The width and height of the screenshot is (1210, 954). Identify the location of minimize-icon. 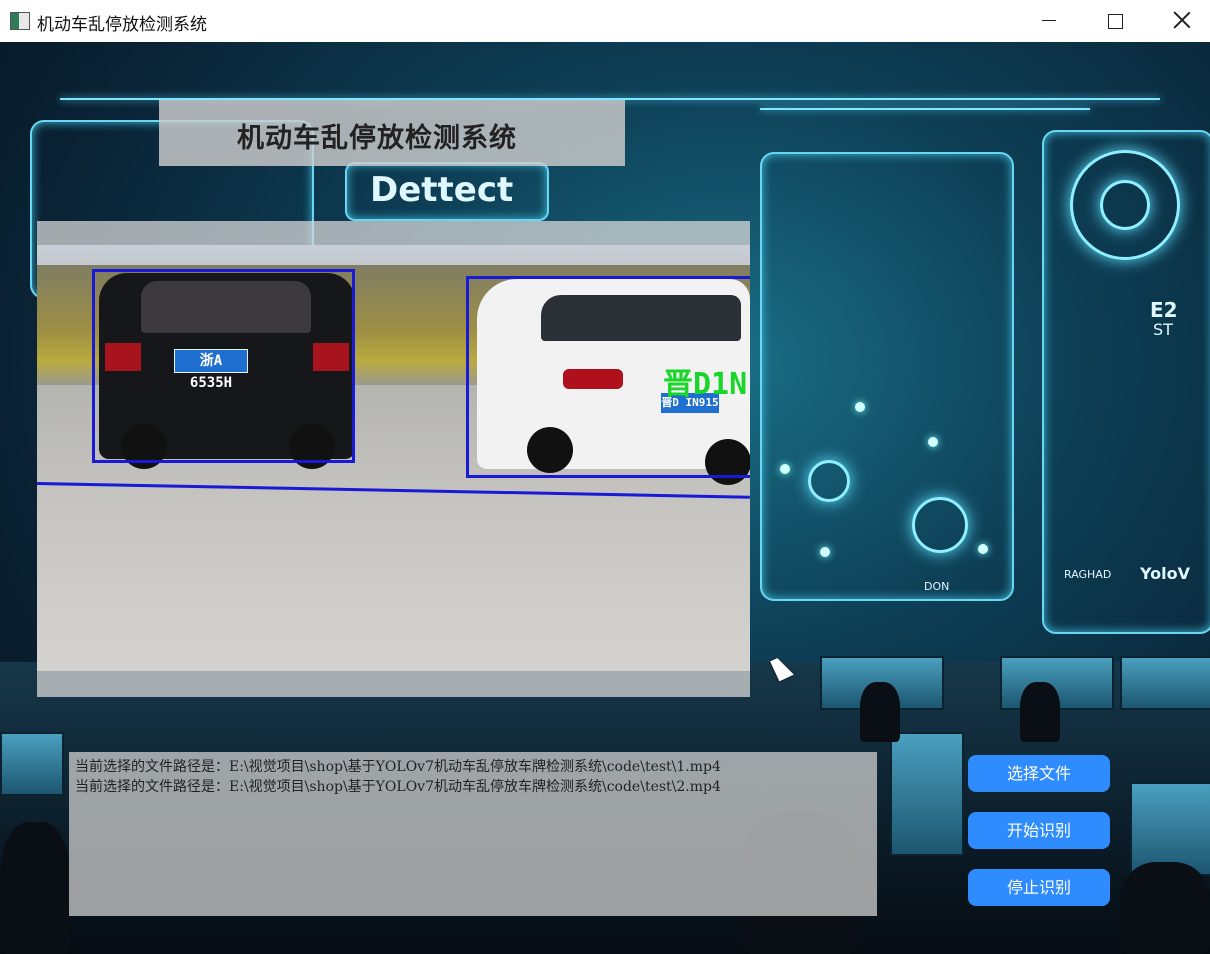
(1049, 20).